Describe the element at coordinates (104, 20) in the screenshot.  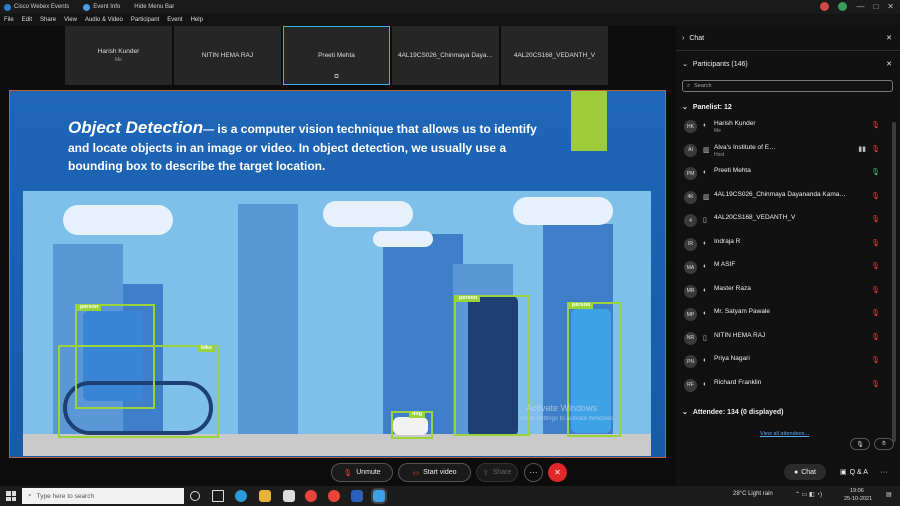
I see `menu-audio-video: Audio & Video` at that location.